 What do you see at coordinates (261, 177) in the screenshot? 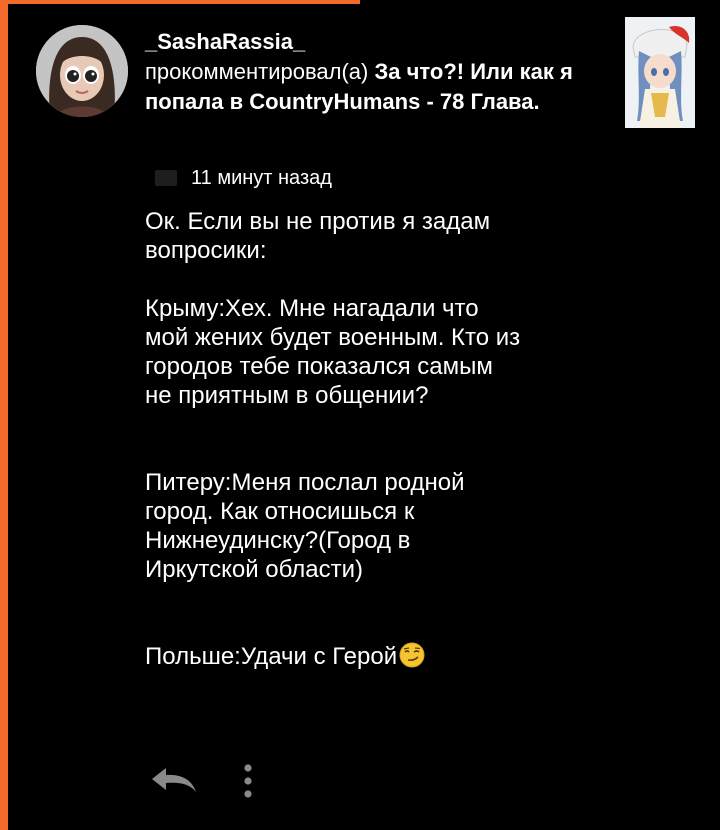
I see `timestamp: 11 минут назад` at bounding box center [261, 177].